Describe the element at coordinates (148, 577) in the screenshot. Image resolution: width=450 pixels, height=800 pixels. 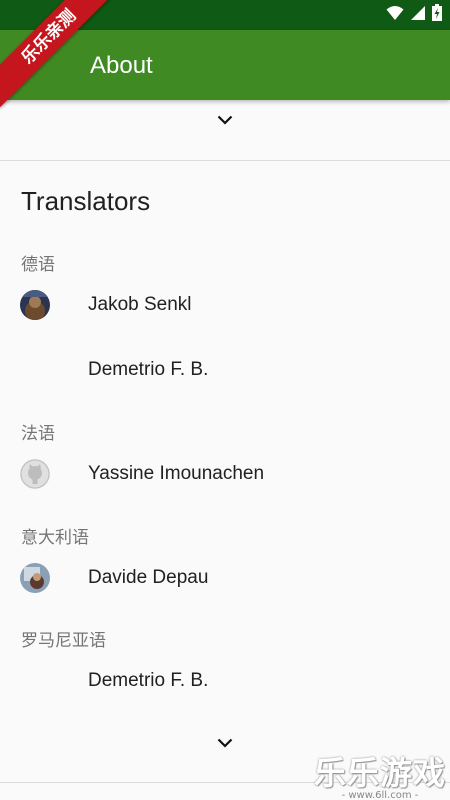
I see `translator-name: Davide Depau` at that location.